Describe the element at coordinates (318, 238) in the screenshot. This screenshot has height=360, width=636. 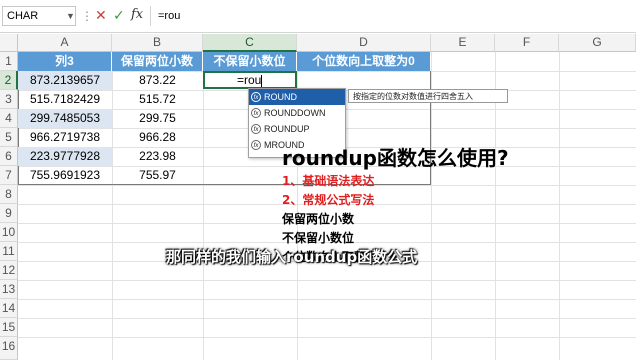
I see `note-item: 不保留小数位` at that location.